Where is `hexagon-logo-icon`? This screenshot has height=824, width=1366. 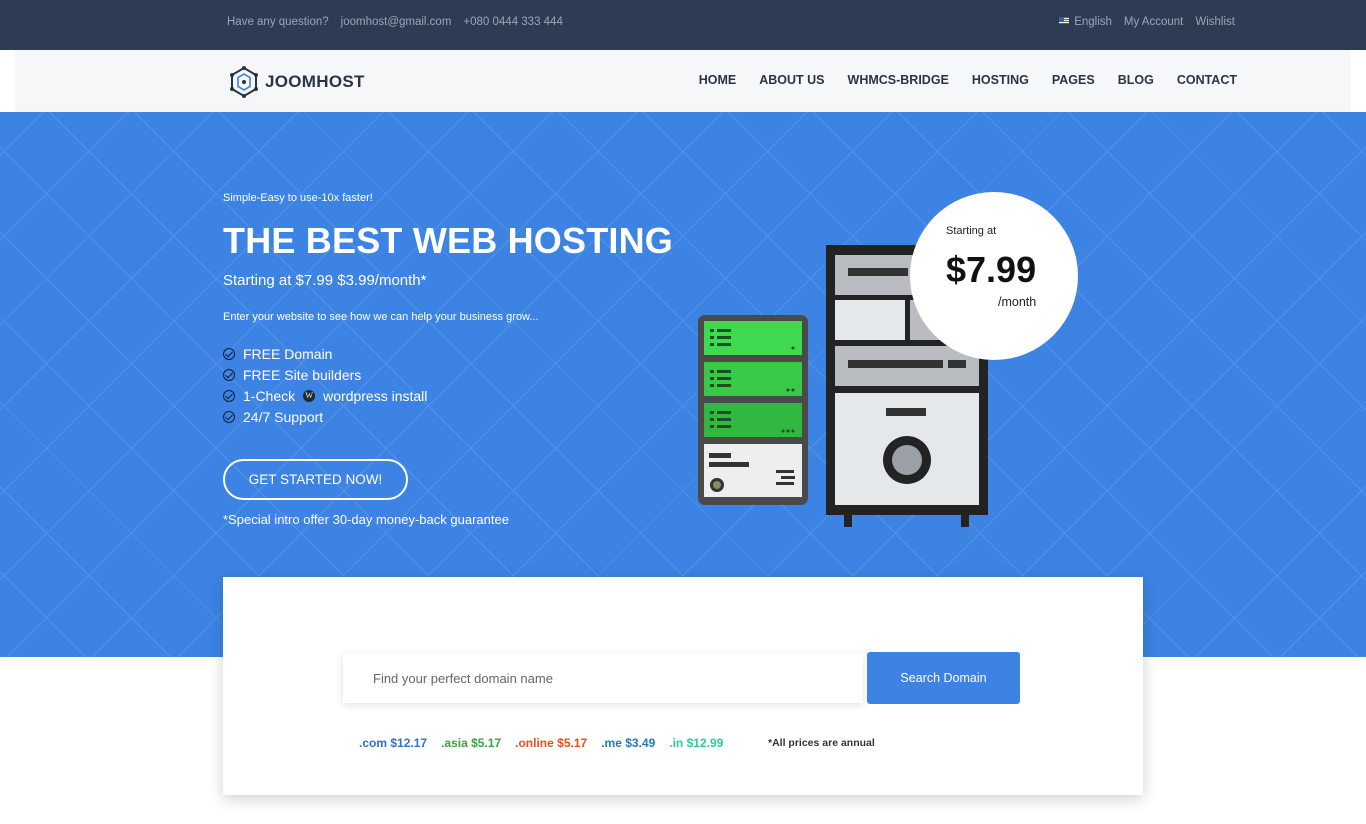 hexagon-logo-icon is located at coordinates (244, 82).